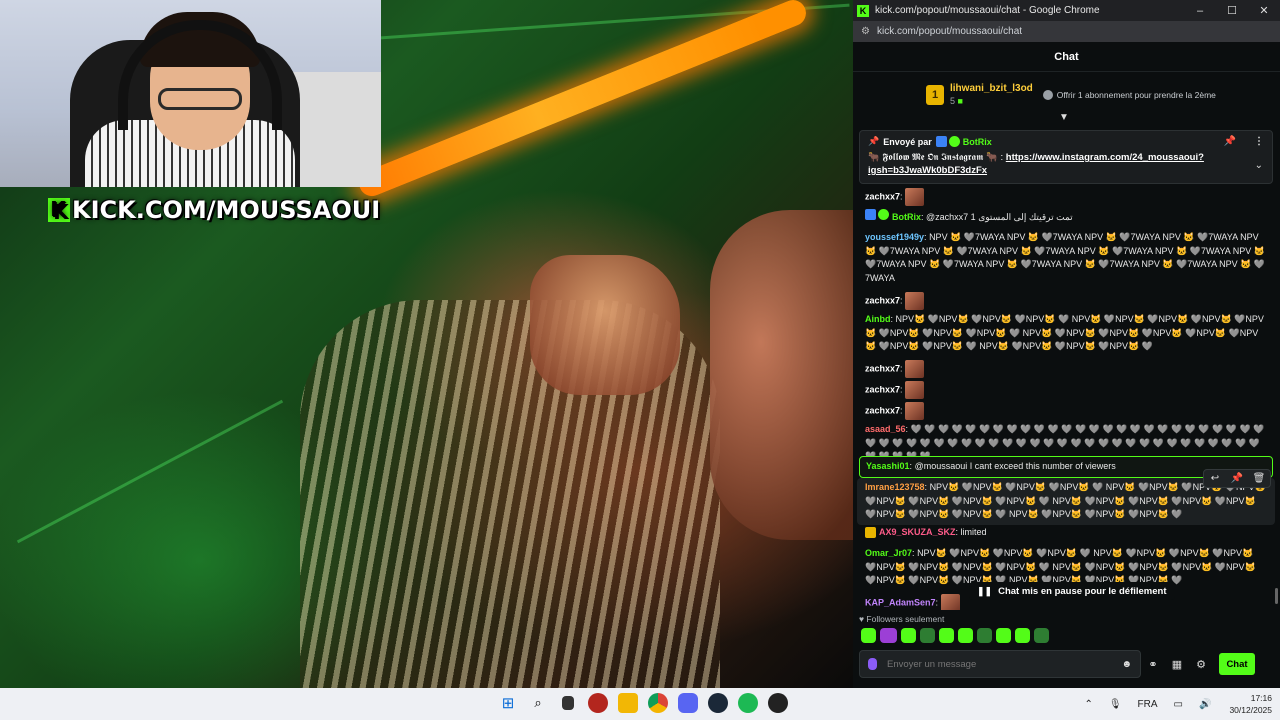  What do you see at coordinates (953, 101) in the screenshot?
I see `sub-count-value: 5` at bounding box center [953, 101].